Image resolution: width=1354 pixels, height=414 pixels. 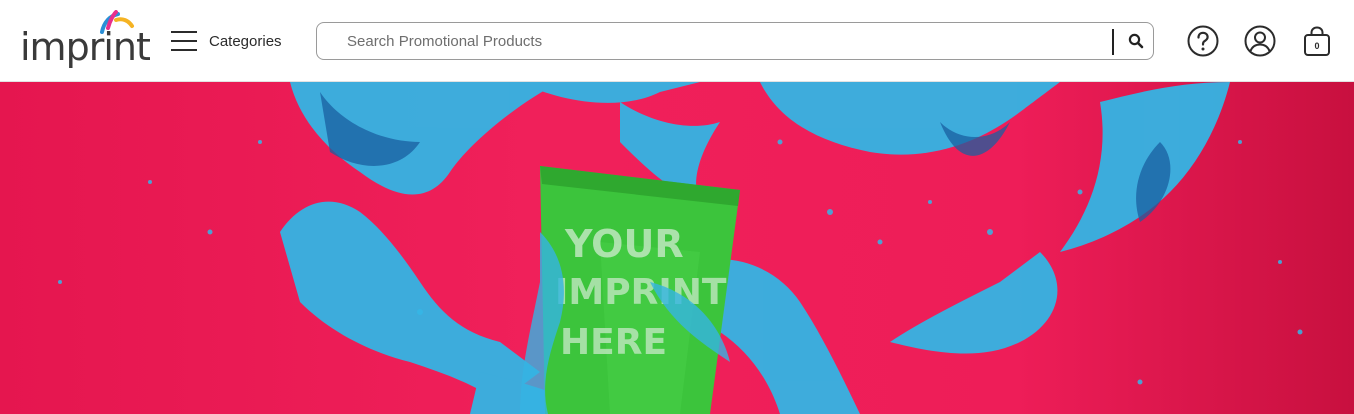 What do you see at coordinates (624, 244) in the screenshot?
I see `cup-print-line-1: YOUR` at bounding box center [624, 244].